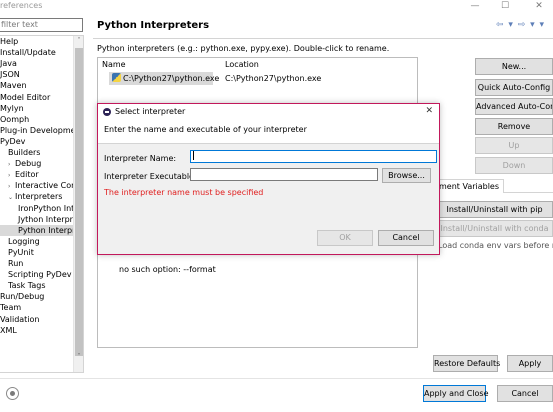  I want to click on python-icon, so click(116, 77).